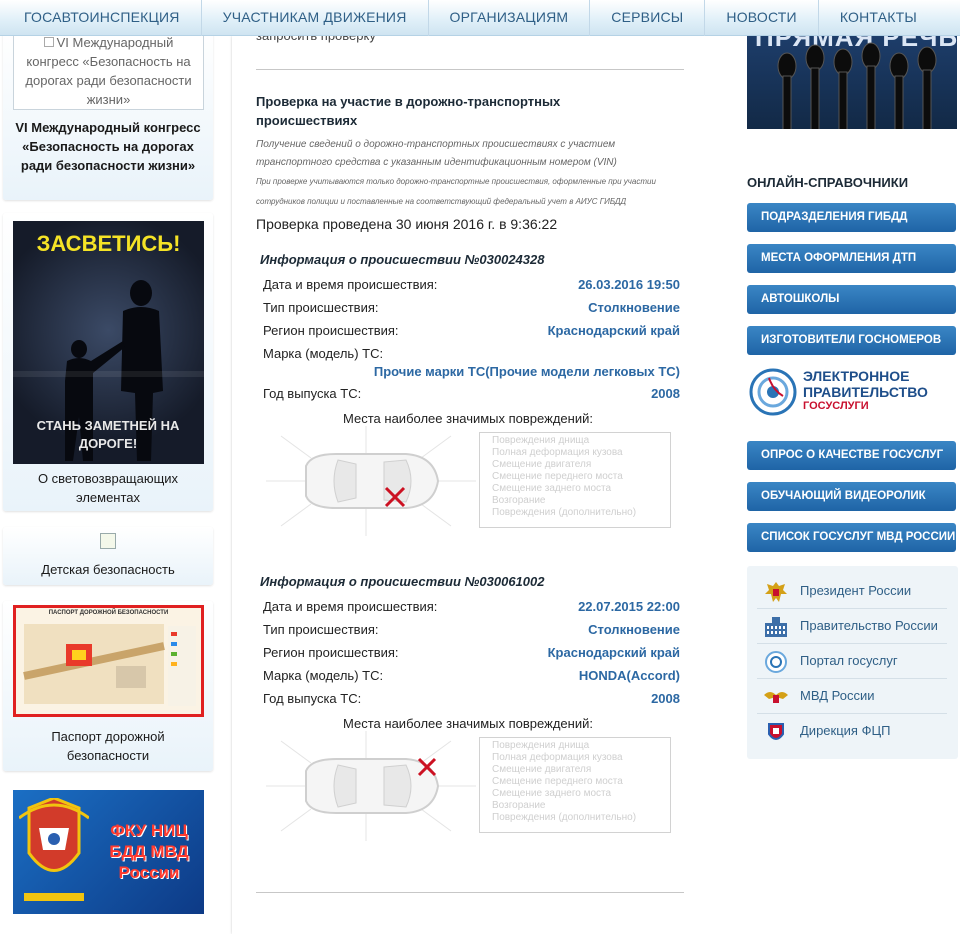  Describe the element at coordinates (776, 592) in the screenshot. I see `eagle-emblem-icon` at that location.